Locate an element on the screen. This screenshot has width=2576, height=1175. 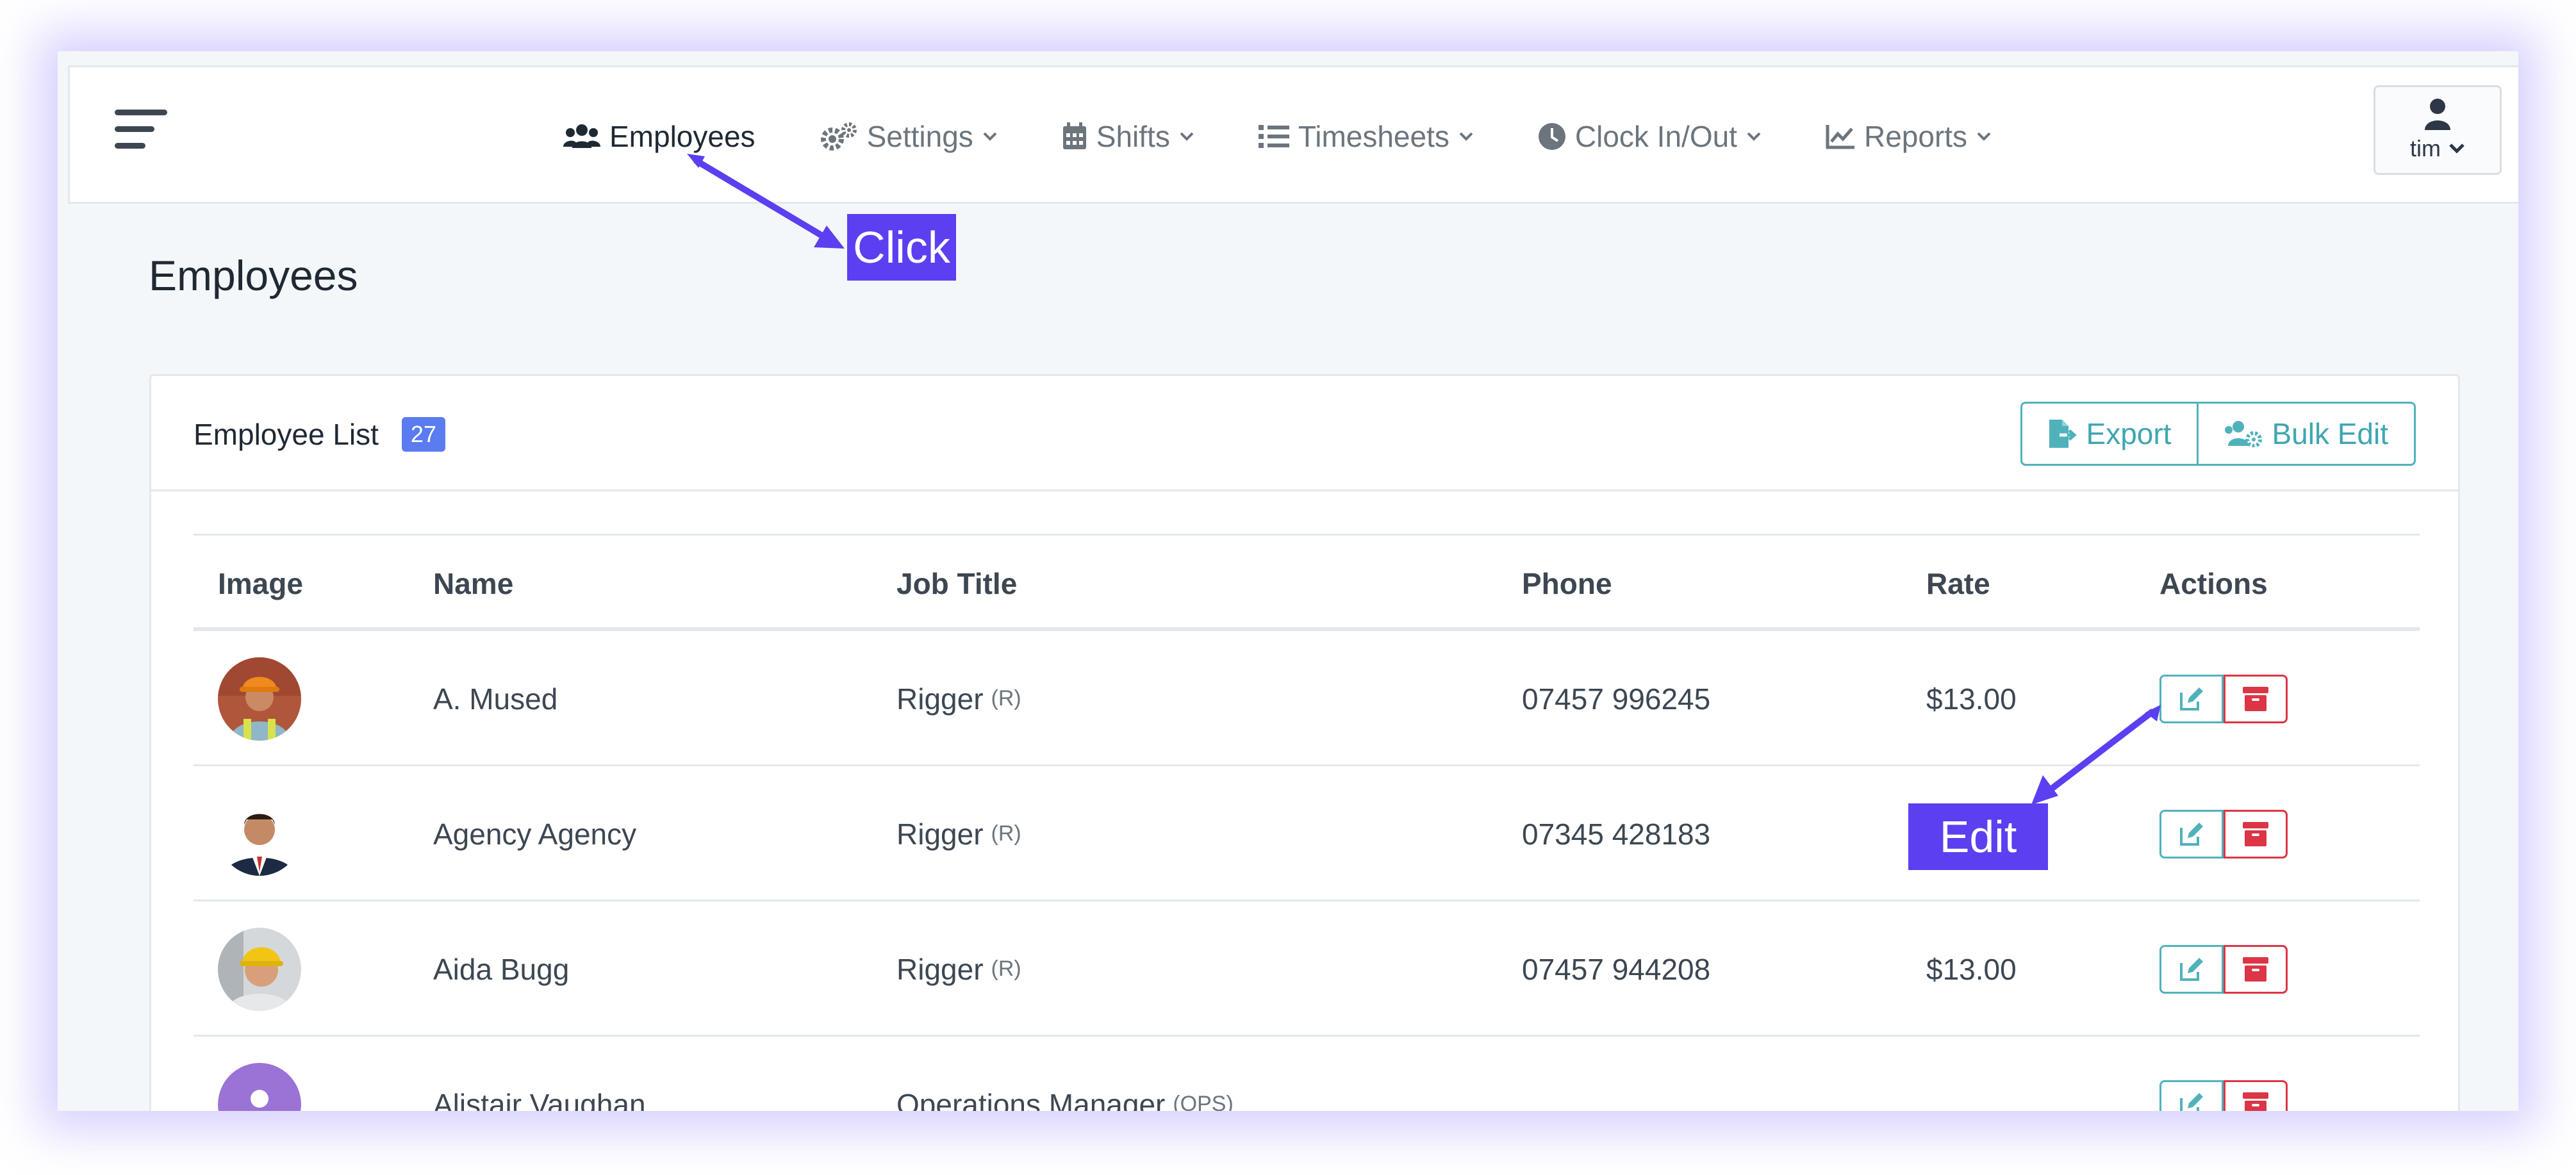
table-header: Image Name Job Title Phone Rate Actions is located at coordinates (1307, 582).